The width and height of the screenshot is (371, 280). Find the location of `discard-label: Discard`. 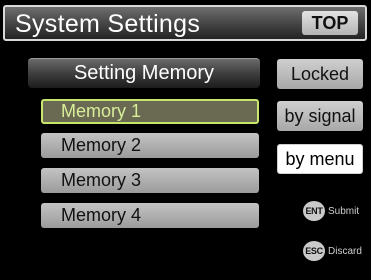

discard-label: Discard is located at coordinates (345, 251).